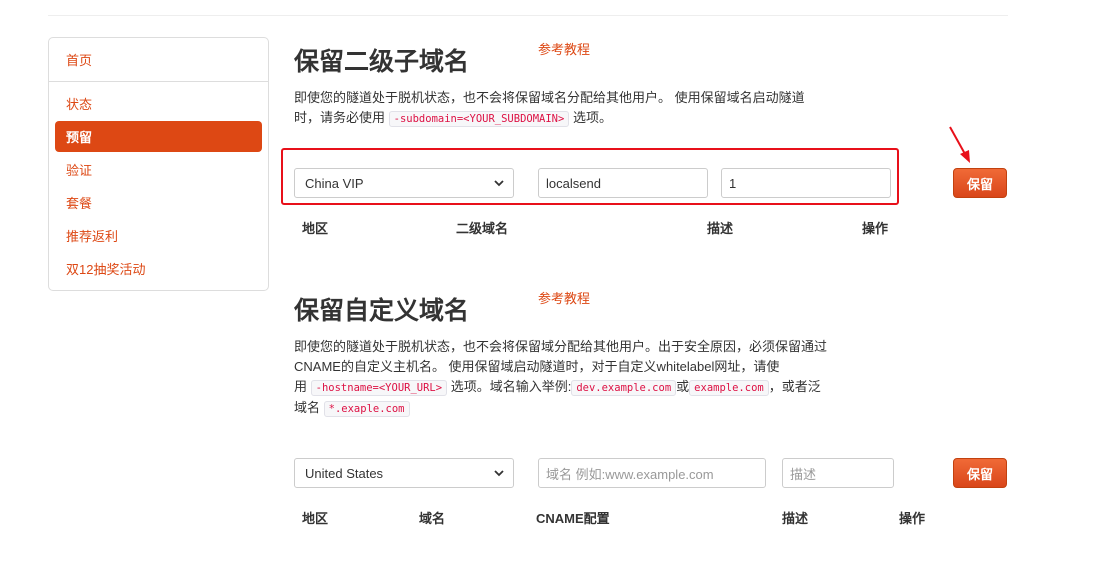 The width and height of the screenshot is (1113, 561). What do you see at coordinates (158, 136) in the screenshot?
I see `sidebar-item-reserve: 预留` at bounding box center [158, 136].